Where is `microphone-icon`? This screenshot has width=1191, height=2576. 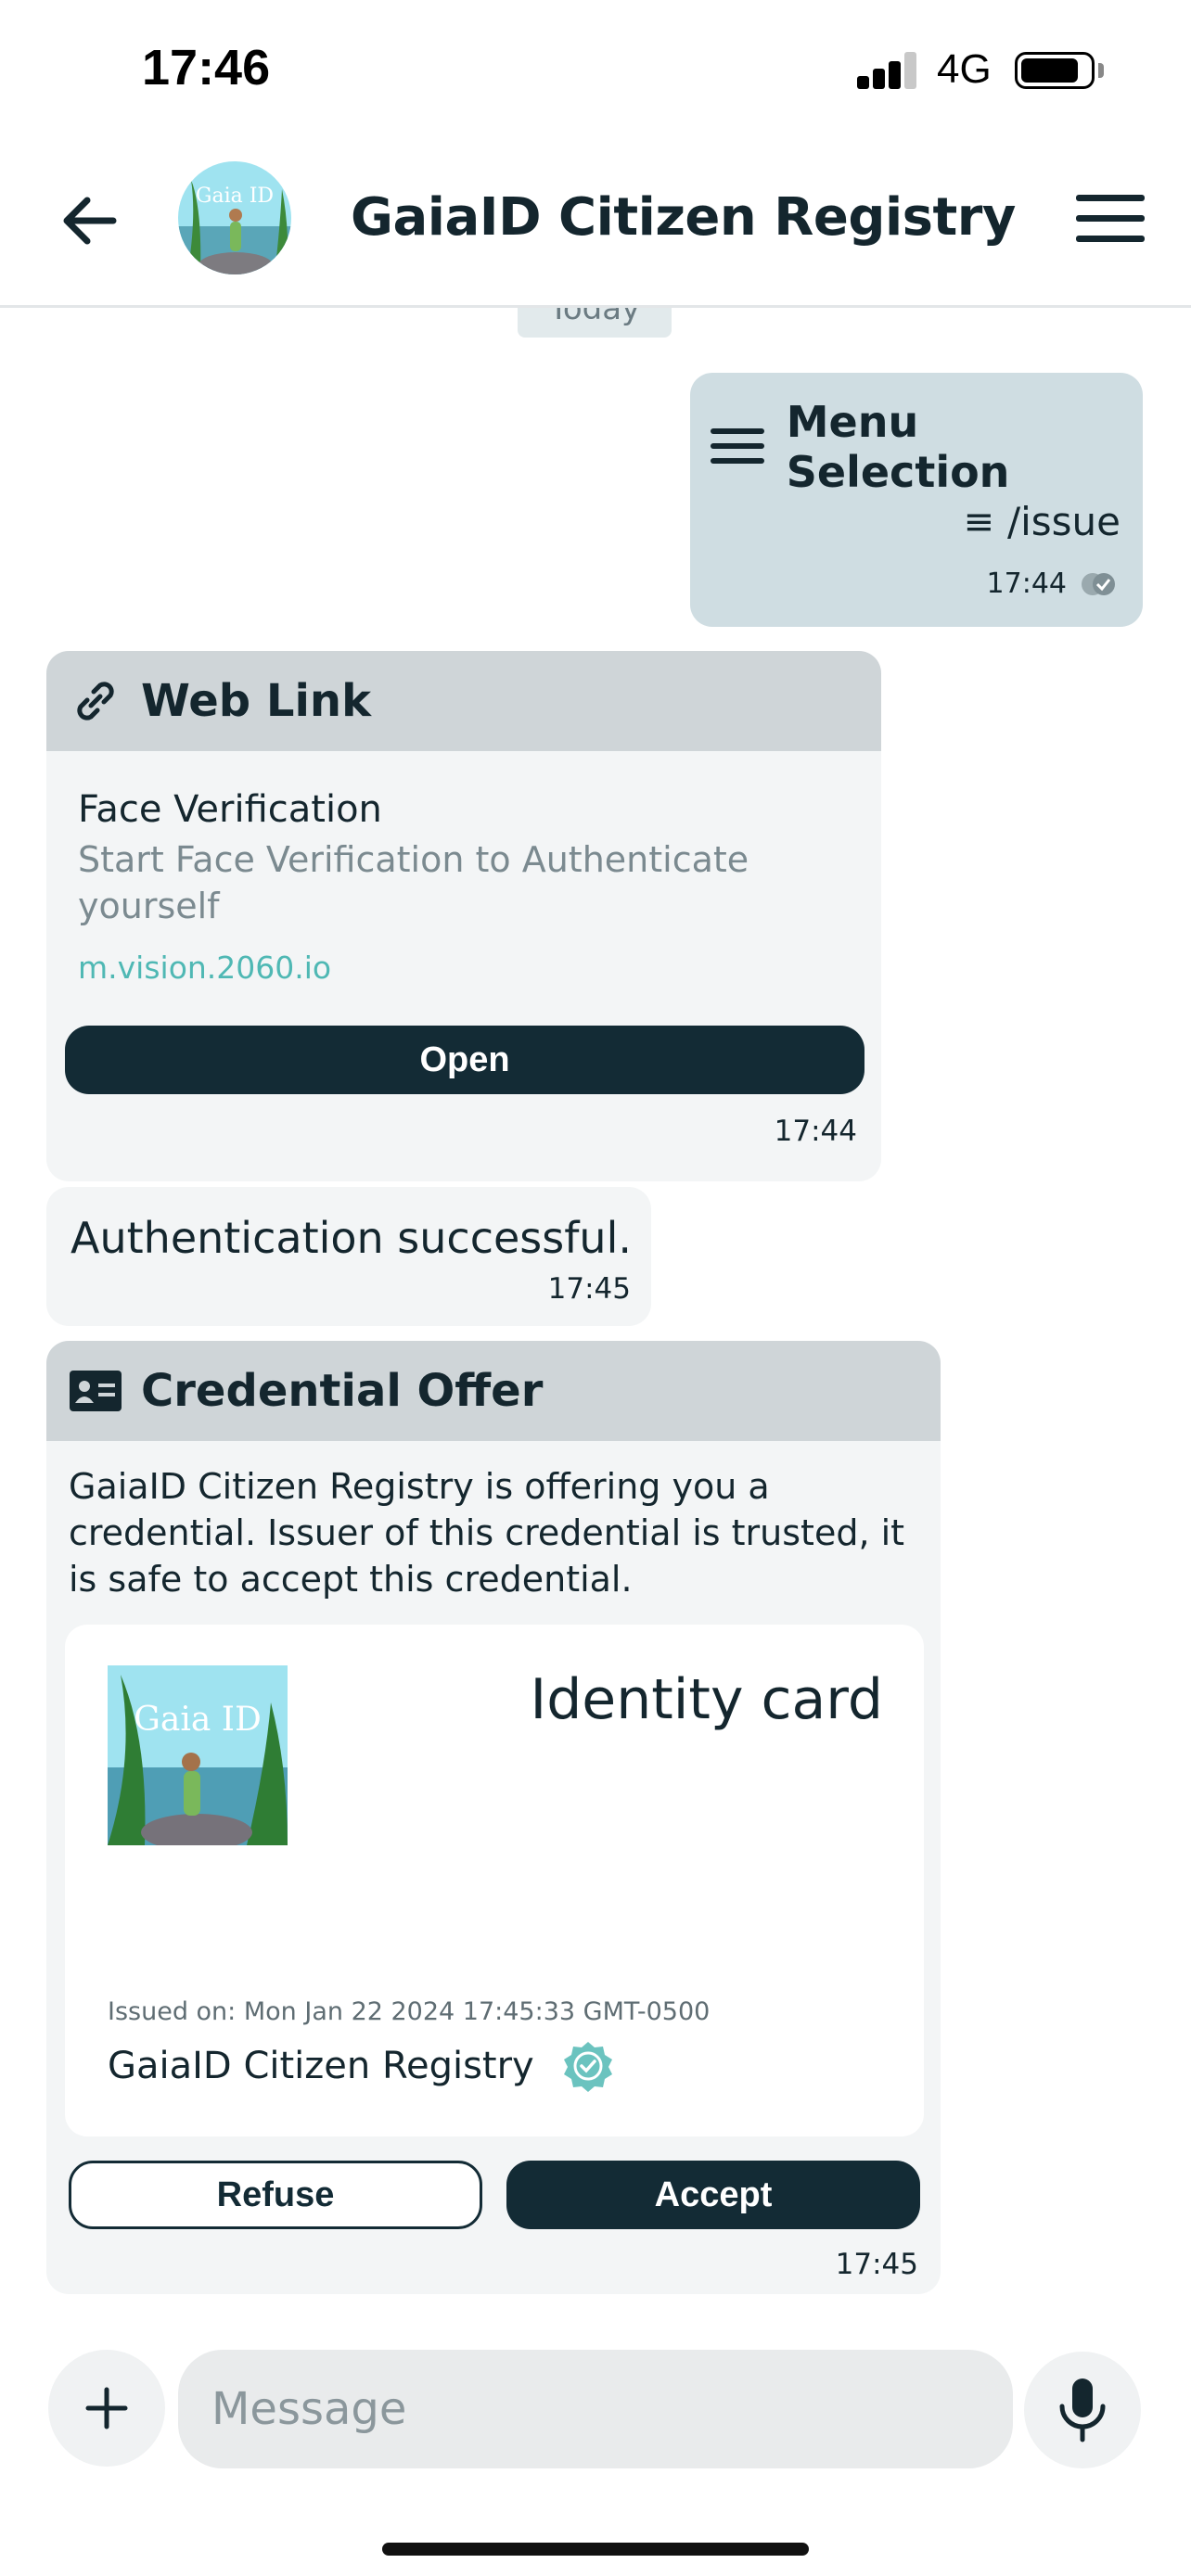
microphone-icon is located at coordinates (1082, 2410).